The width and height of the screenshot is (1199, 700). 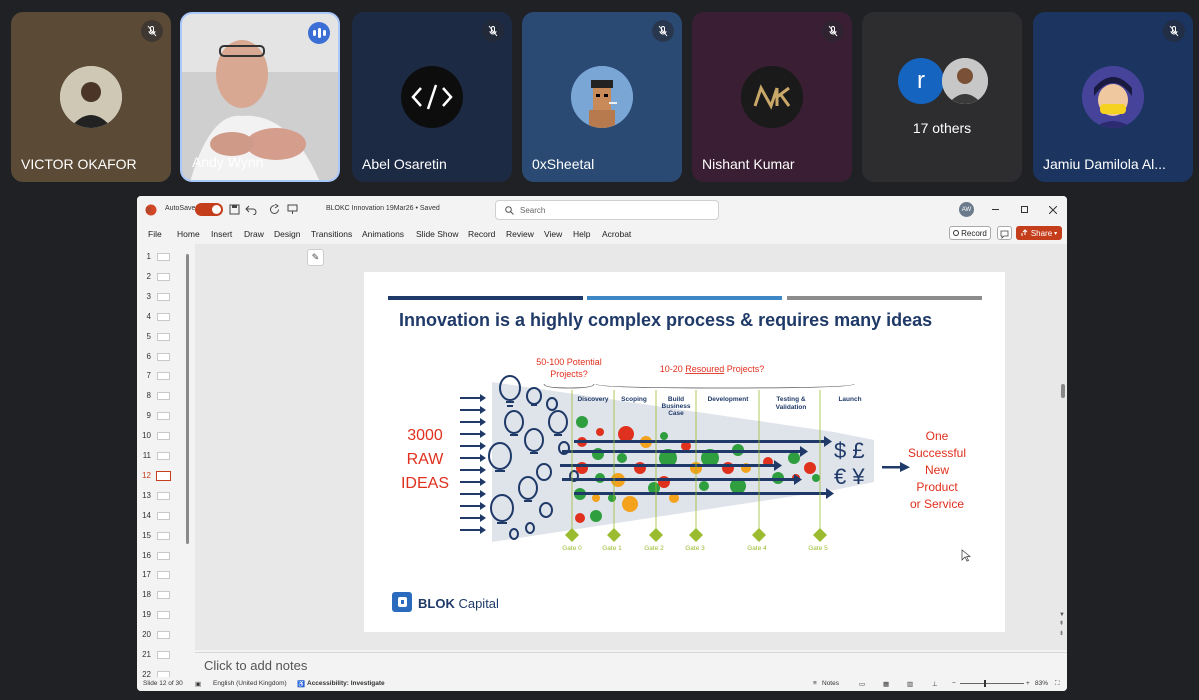 What do you see at coordinates (234, 209) in the screenshot?
I see `save-icon` at bounding box center [234, 209].